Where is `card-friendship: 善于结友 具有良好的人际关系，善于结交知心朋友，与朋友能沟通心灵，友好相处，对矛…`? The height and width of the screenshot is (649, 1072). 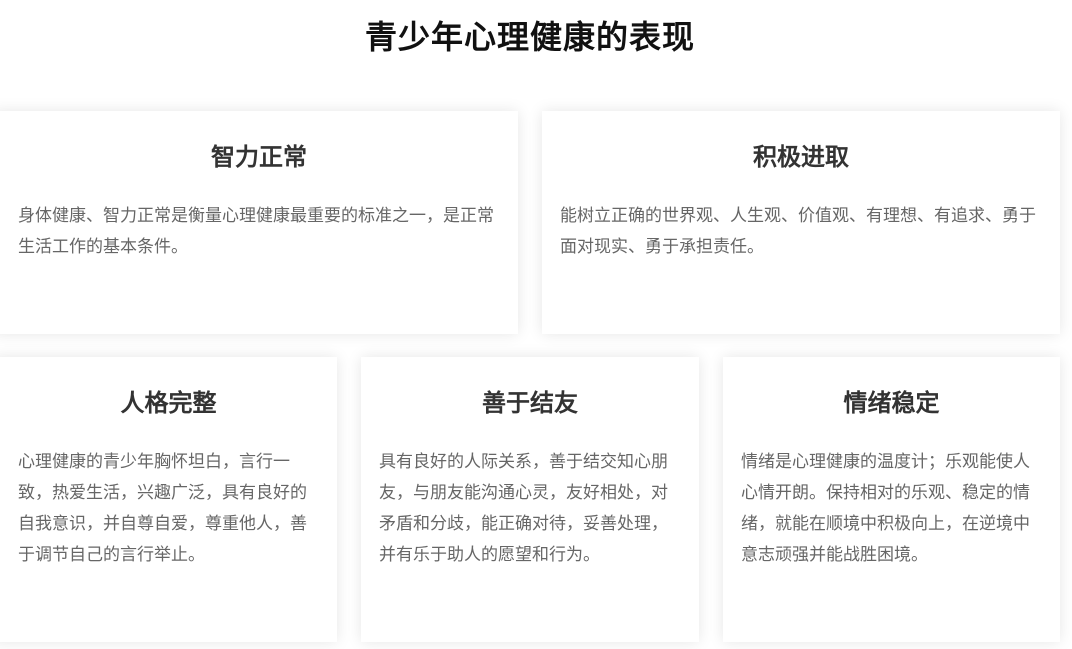
card-friendship: 善于结友 具有良好的人际关系，善于结交知心朋友，与朋友能沟通心灵，友好相处，对矛… is located at coordinates (530, 499).